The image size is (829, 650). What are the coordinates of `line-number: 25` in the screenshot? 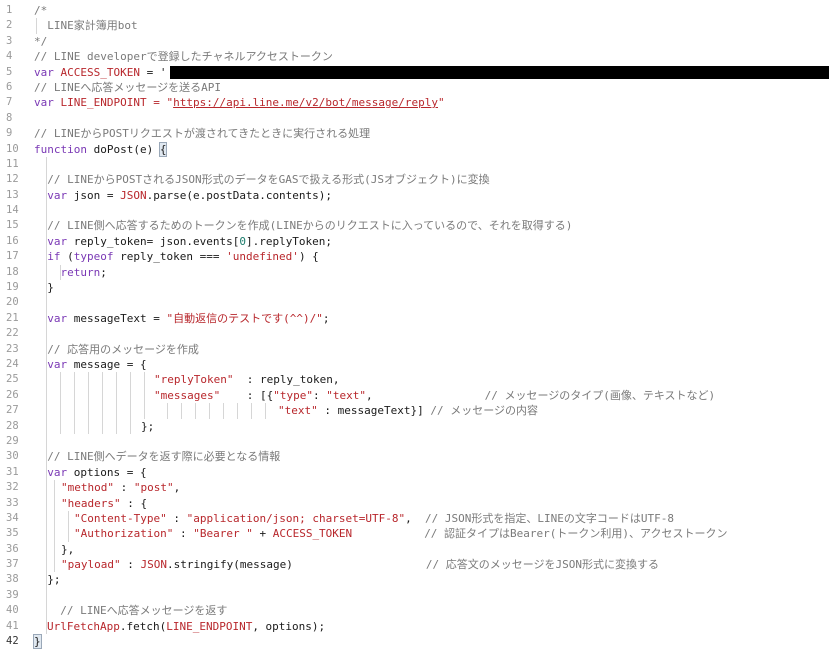 It's located at (12, 379).